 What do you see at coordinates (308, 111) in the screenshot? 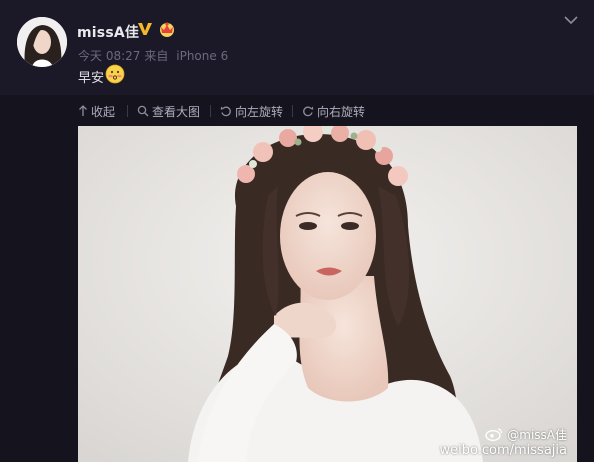
I see `rotate-right-icon` at bounding box center [308, 111].